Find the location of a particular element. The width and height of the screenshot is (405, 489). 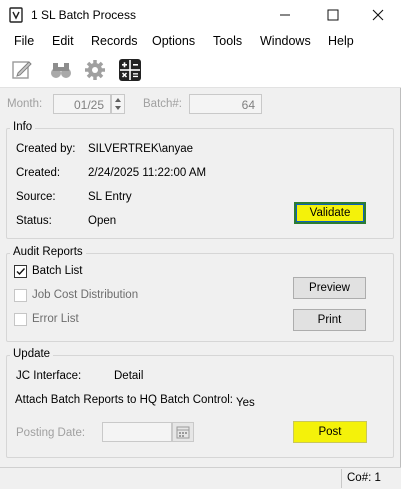

source-label: Source: is located at coordinates (36, 197).